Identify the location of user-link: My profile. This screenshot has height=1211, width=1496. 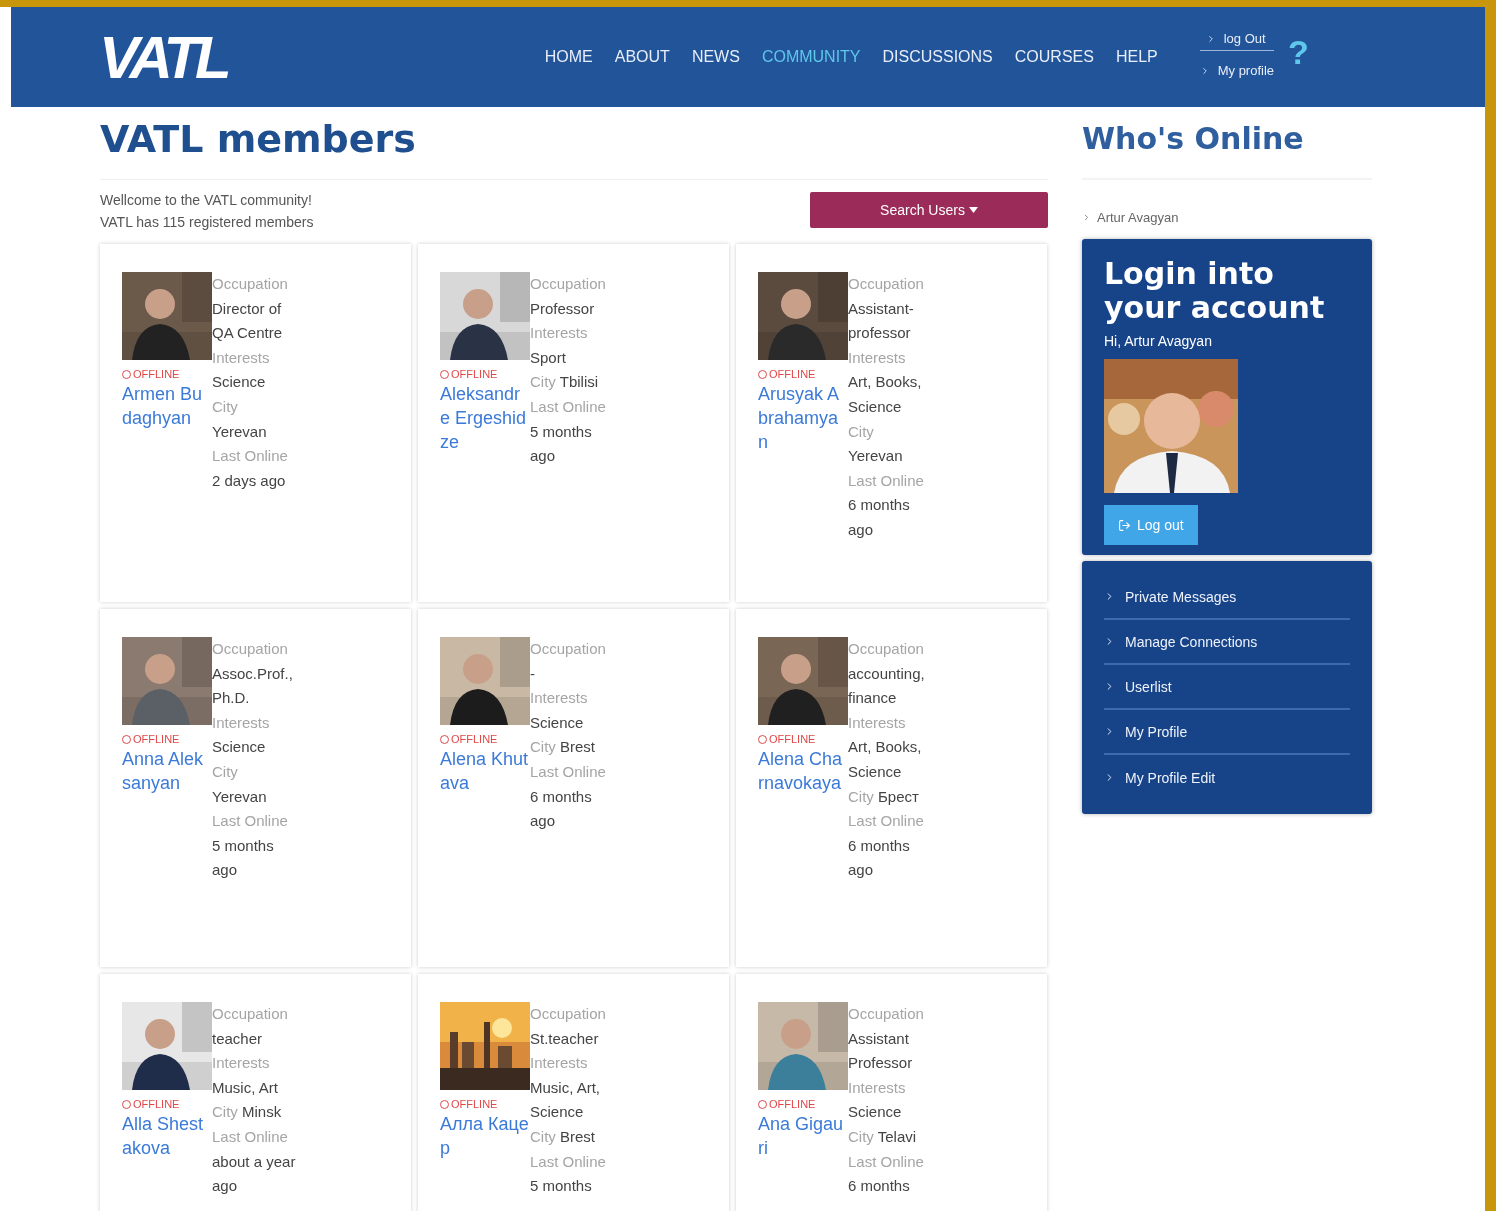
(1237, 73).